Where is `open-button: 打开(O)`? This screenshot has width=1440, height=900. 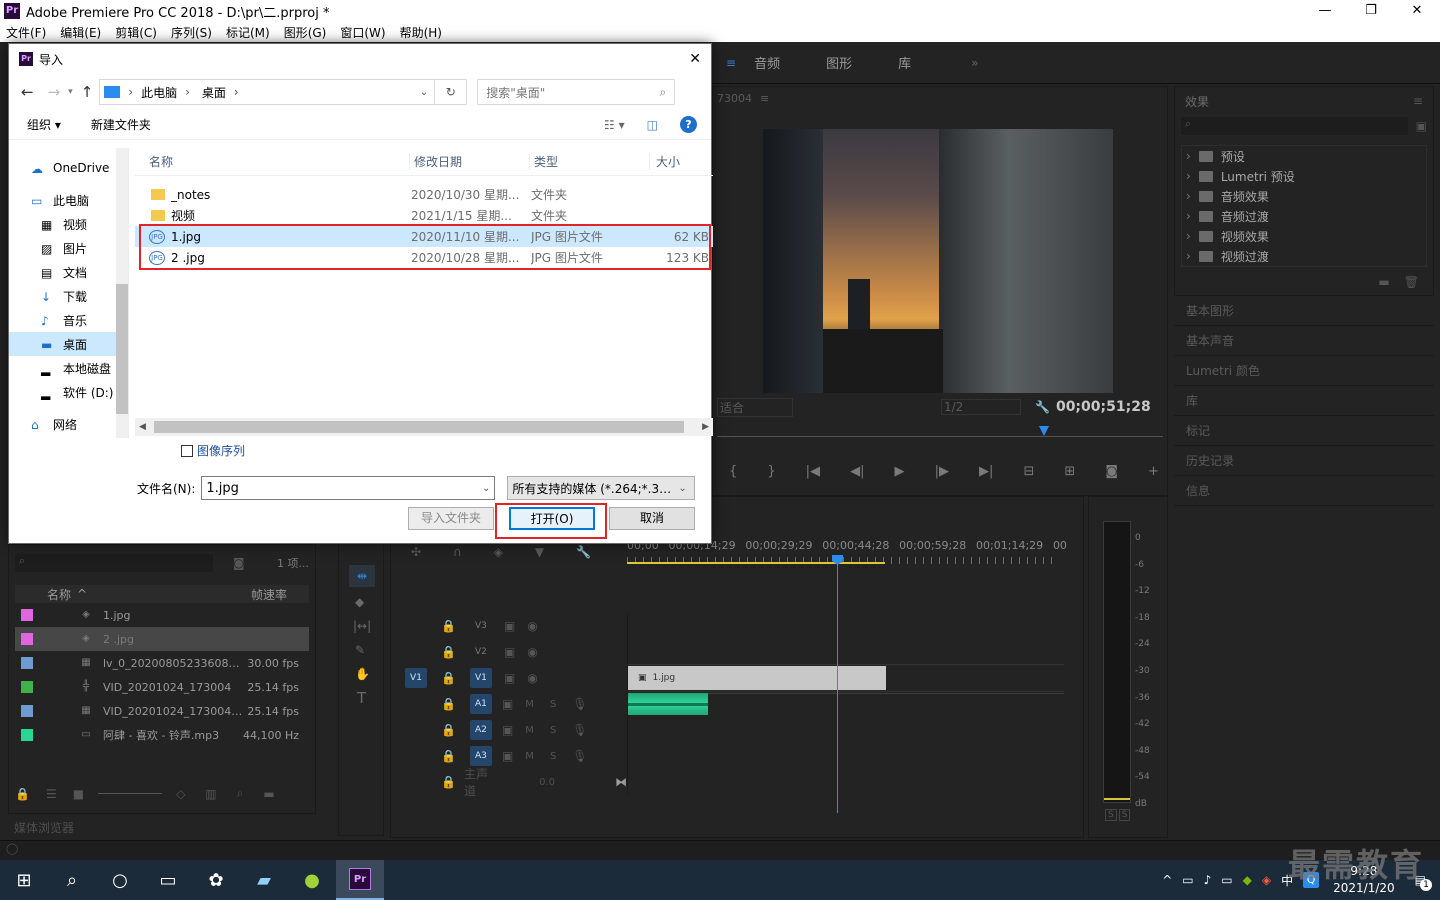
open-button: 打开(O) is located at coordinates (552, 518).